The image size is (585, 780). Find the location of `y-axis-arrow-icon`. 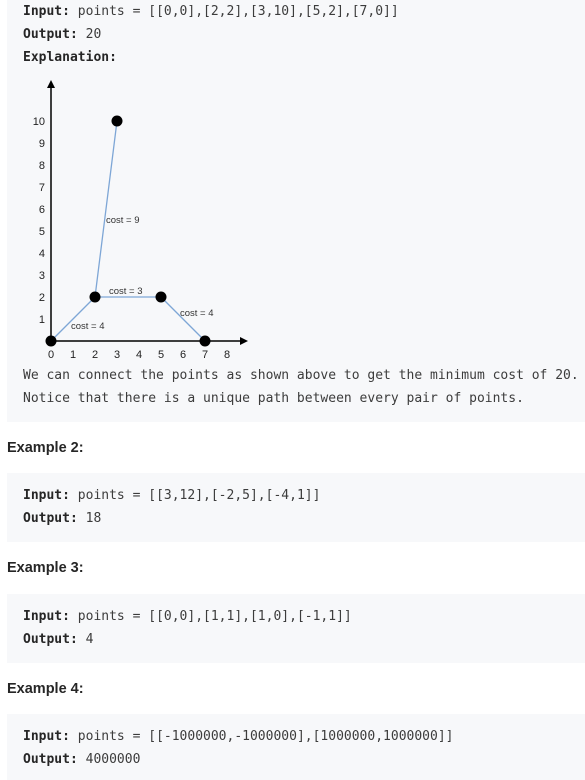

y-axis-arrow-icon is located at coordinates (51, 84).